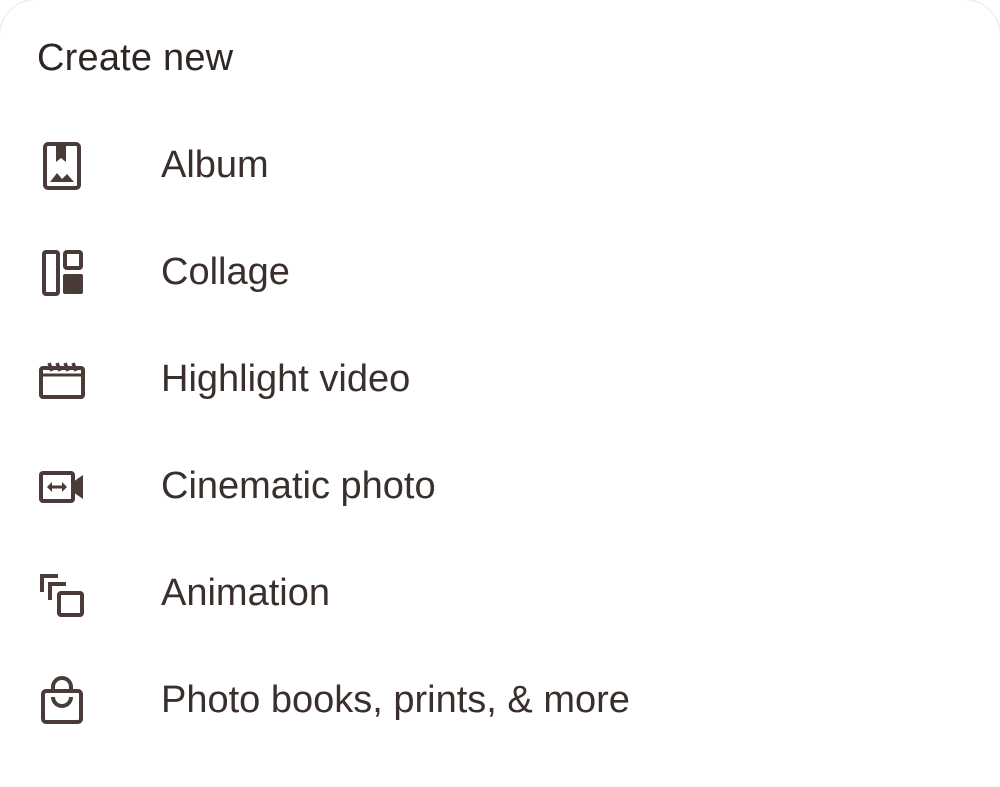 This screenshot has width=1000, height=787. What do you see at coordinates (286, 379) in the screenshot?
I see `menu-item-label: Highlight video` at bounding box center [286, 379].